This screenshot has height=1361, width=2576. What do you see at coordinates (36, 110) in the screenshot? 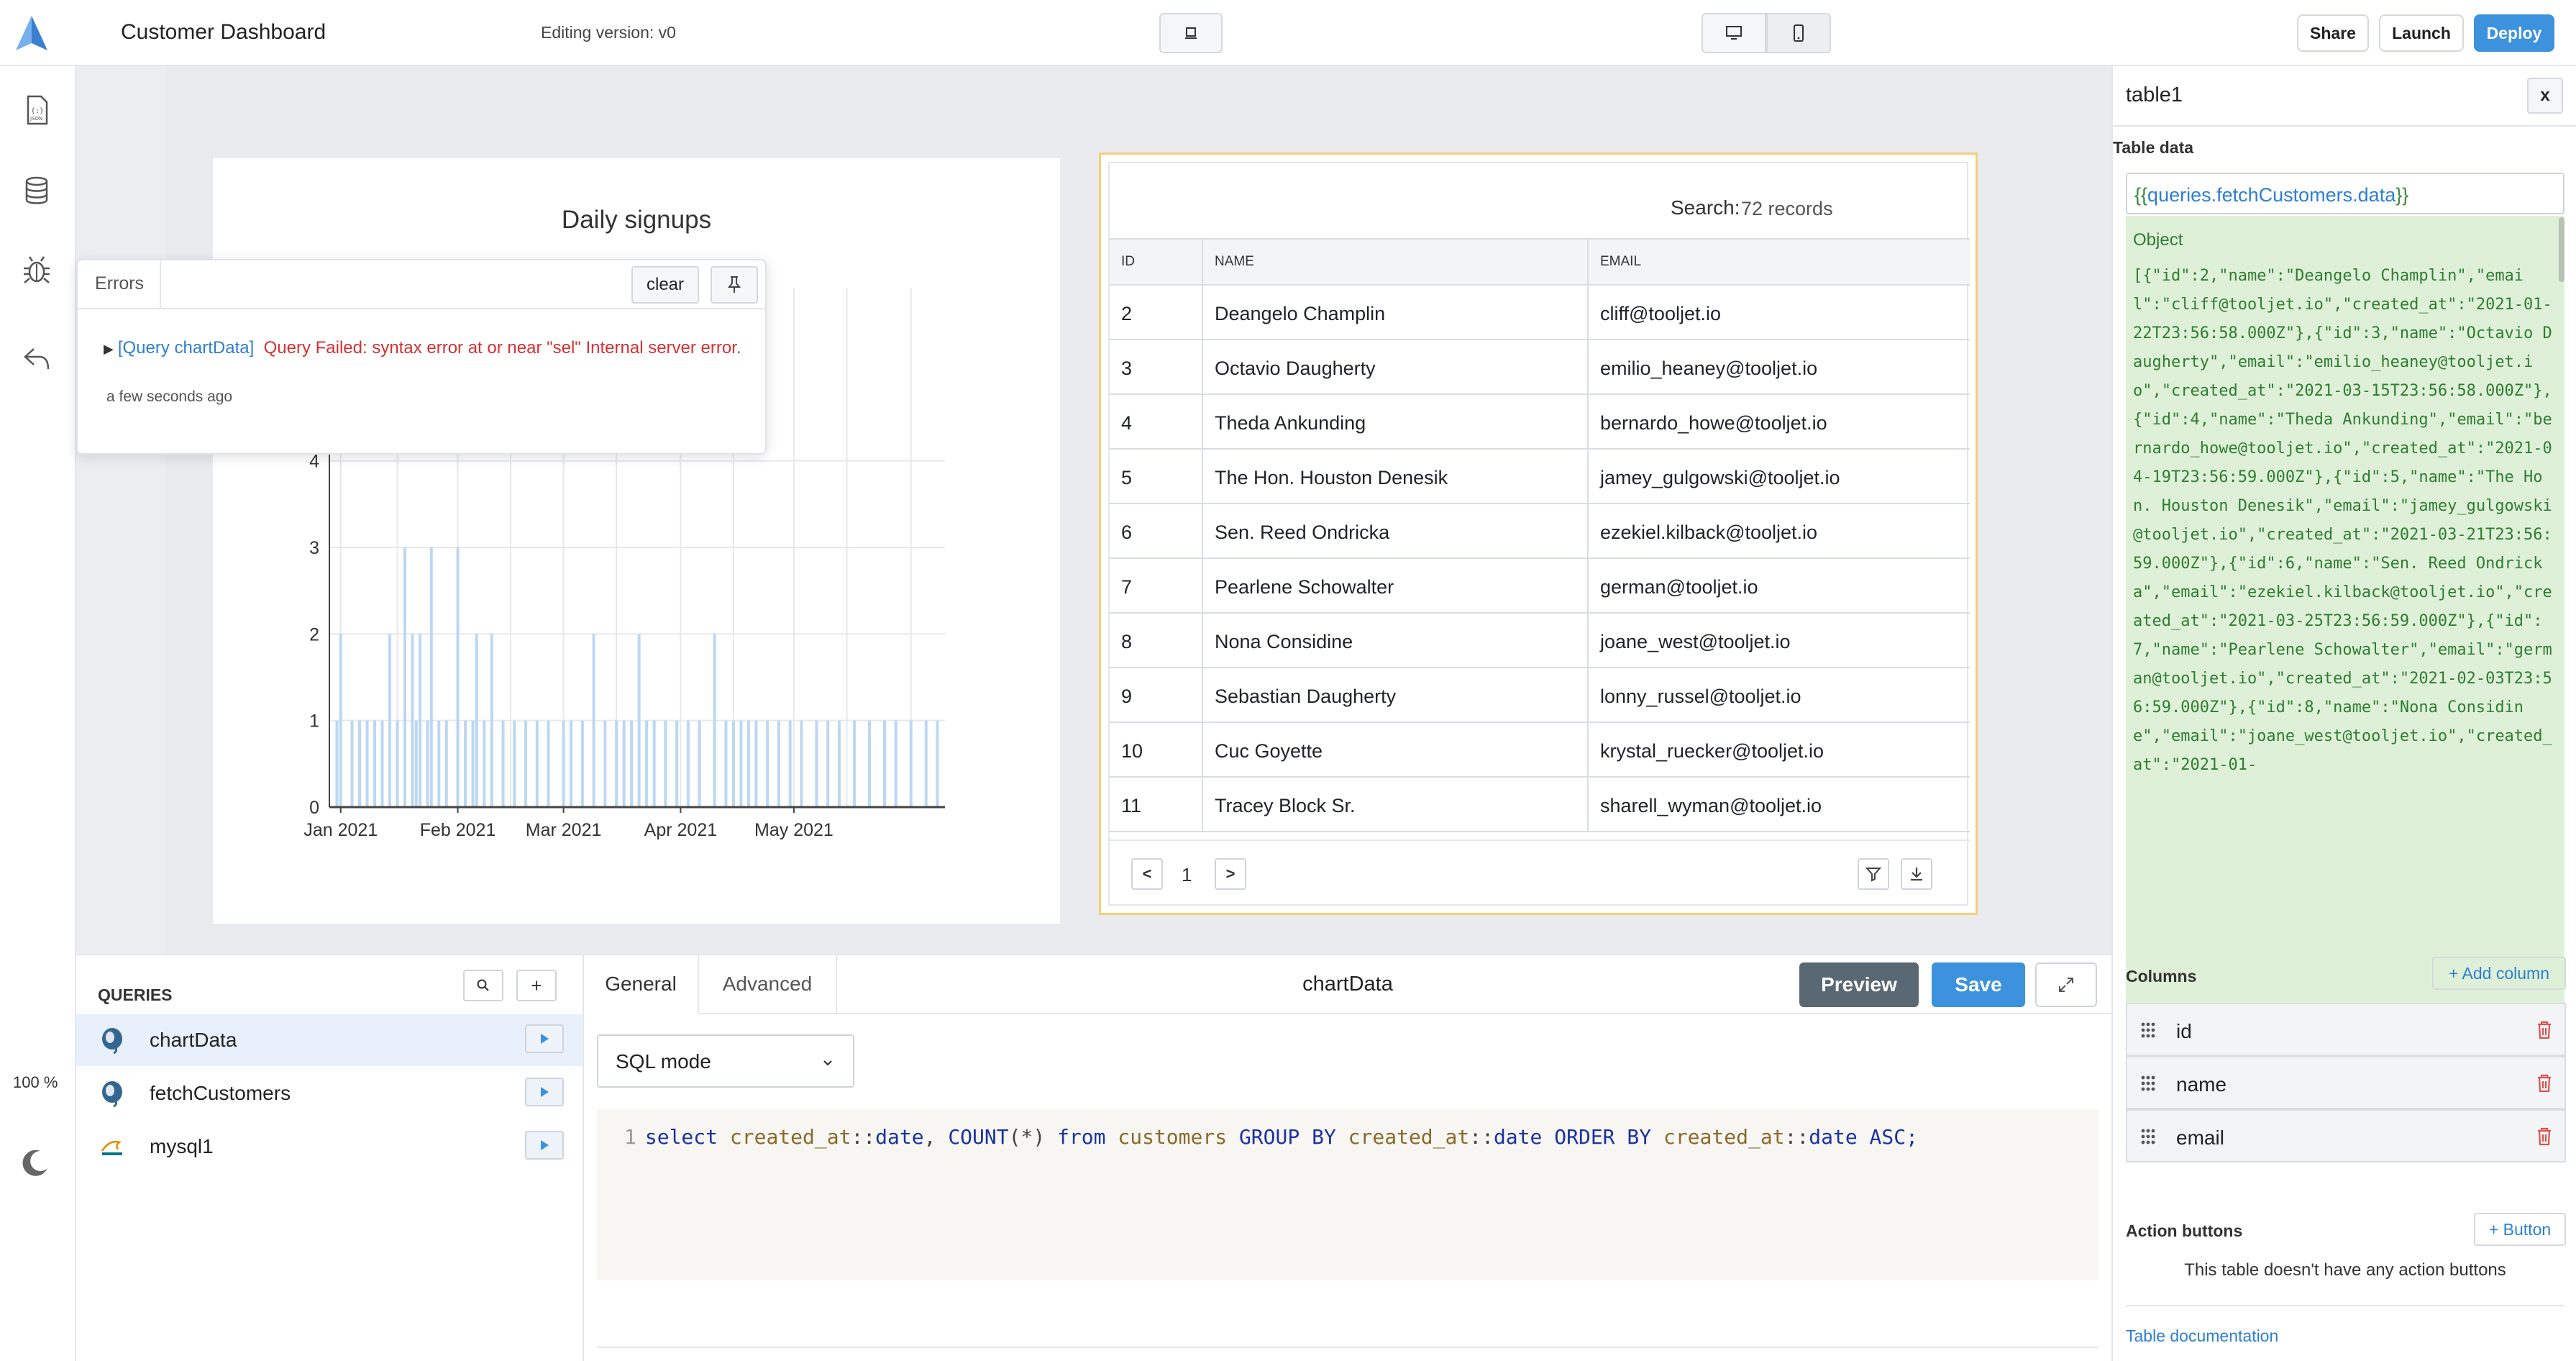
I see `inspector-icon: {:} JSON` at bounding box center [36, 110].